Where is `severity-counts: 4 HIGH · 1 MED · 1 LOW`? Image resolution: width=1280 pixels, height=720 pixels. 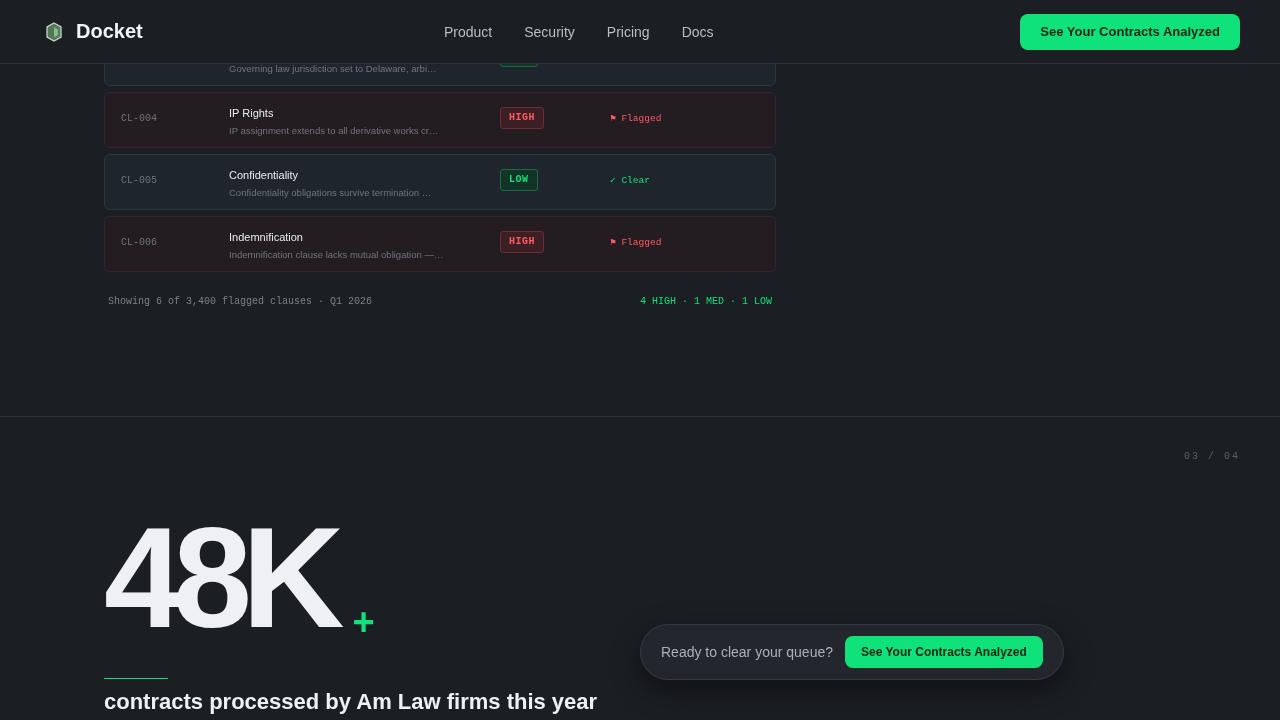
severity-counts: 4 HIGH · 1 MED · 1 LOW is located at coordinates (705, 301).